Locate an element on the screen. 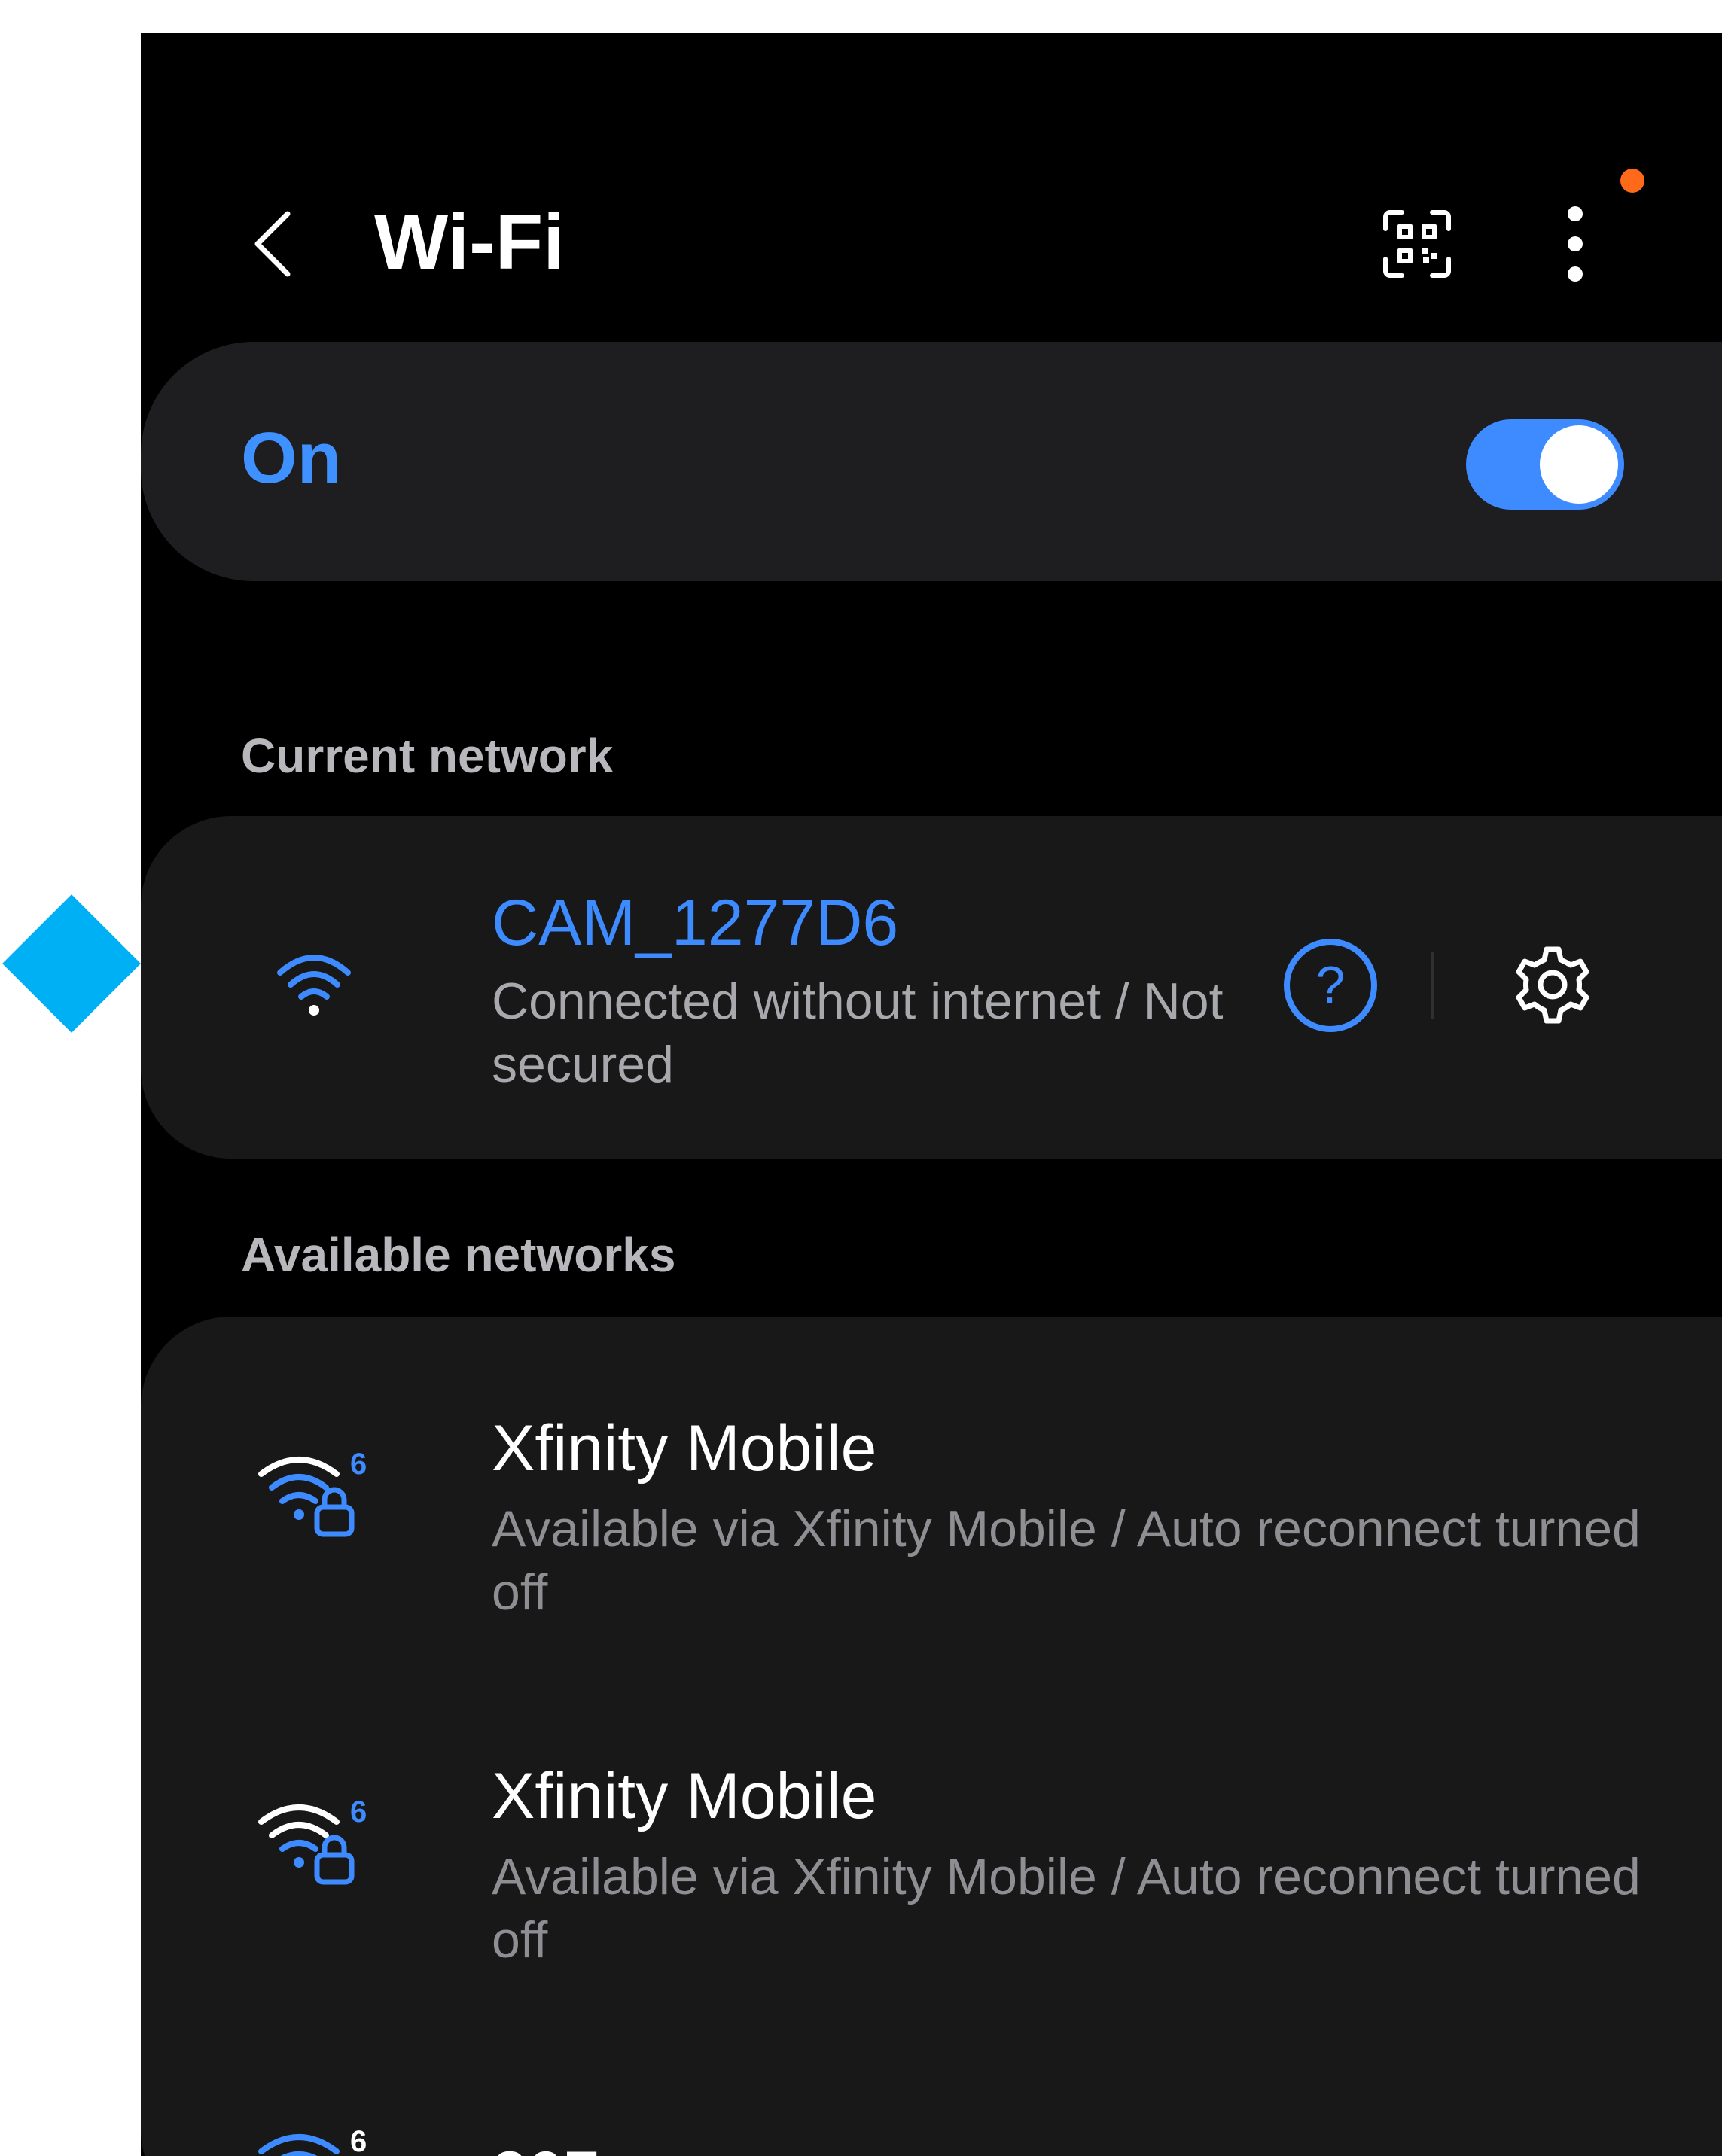 The height and width of the screenshot is (2156, 1722). vertical-divider is located at coordinates (1433, 986).